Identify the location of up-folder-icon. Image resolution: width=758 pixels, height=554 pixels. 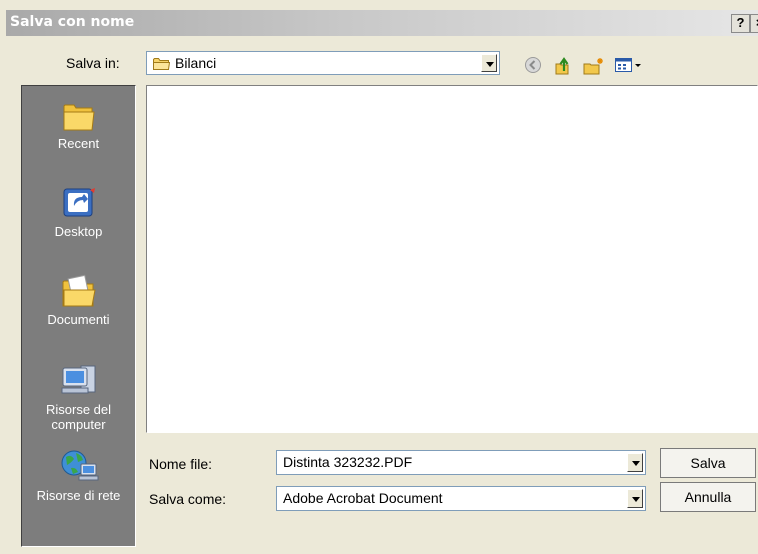
(563, 66).